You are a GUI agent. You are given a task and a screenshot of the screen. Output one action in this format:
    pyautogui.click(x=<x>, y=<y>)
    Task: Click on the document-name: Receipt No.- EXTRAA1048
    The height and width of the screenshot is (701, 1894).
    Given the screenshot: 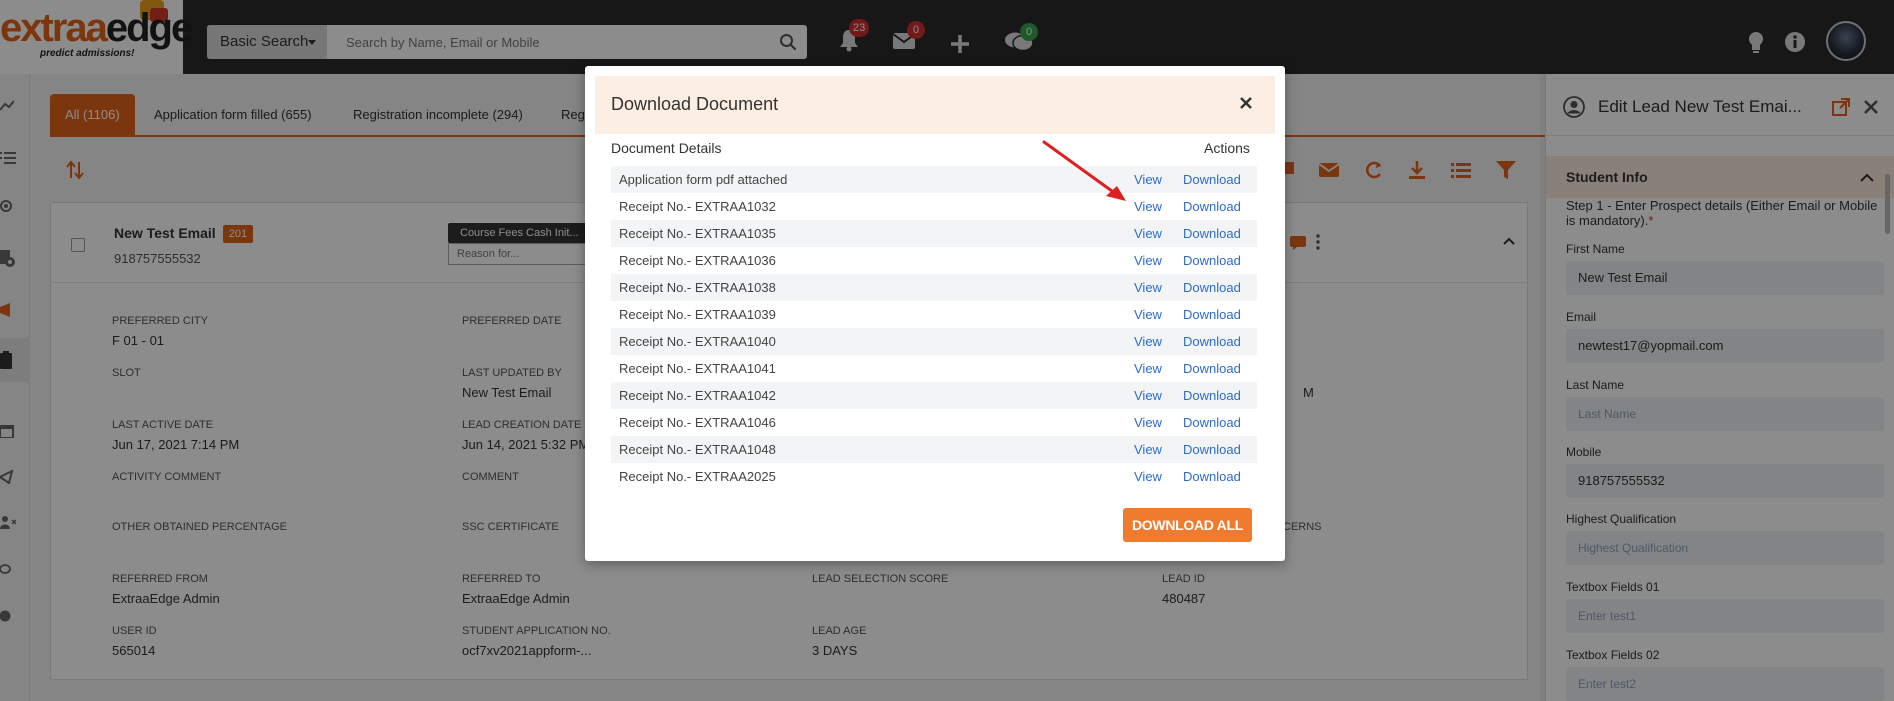 What is the action you would take?
    pyautogui.click(x=697, y=449)
    